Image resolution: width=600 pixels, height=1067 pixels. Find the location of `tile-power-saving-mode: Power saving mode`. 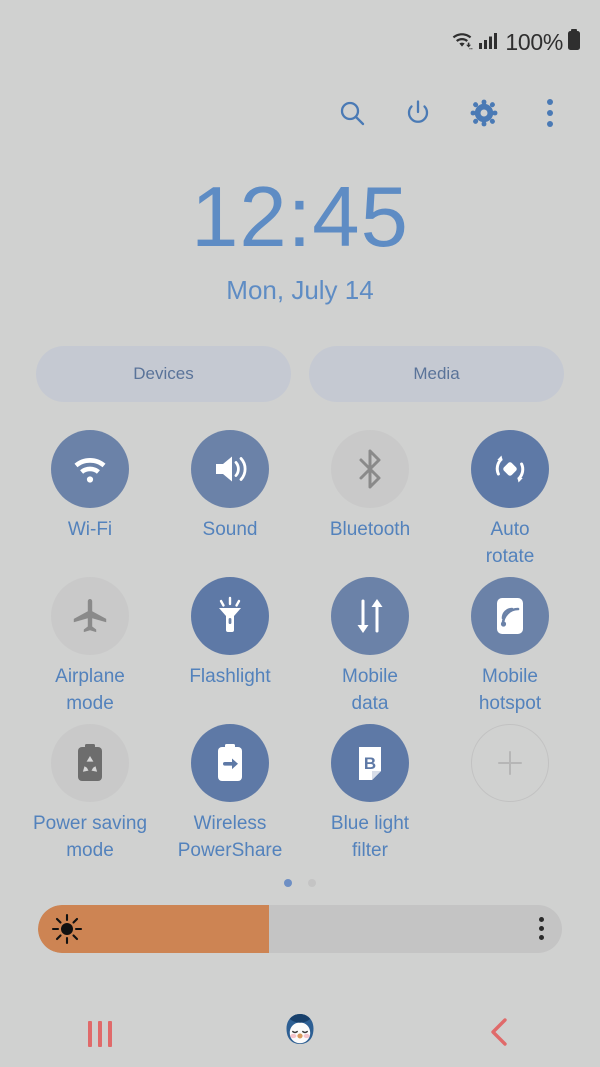

tile-power-saving-mode: Power saving mode is located at coordinates (90, 794).